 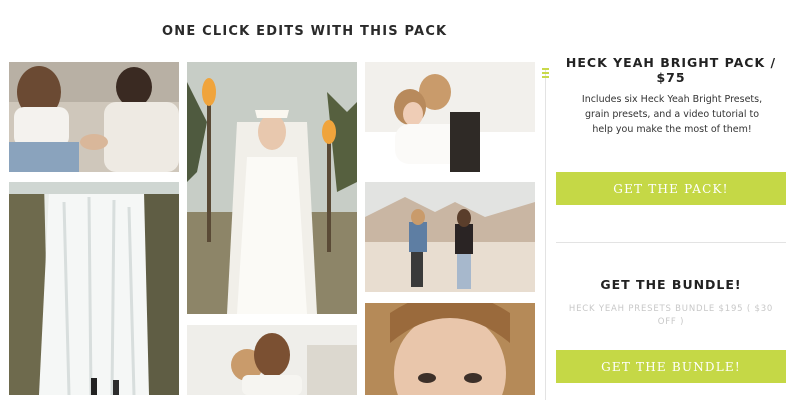 What do you see at coordinates (450, 237) in the screenshot?
I see `photo-couple-walking-beach` at bounding box center [450, 237].